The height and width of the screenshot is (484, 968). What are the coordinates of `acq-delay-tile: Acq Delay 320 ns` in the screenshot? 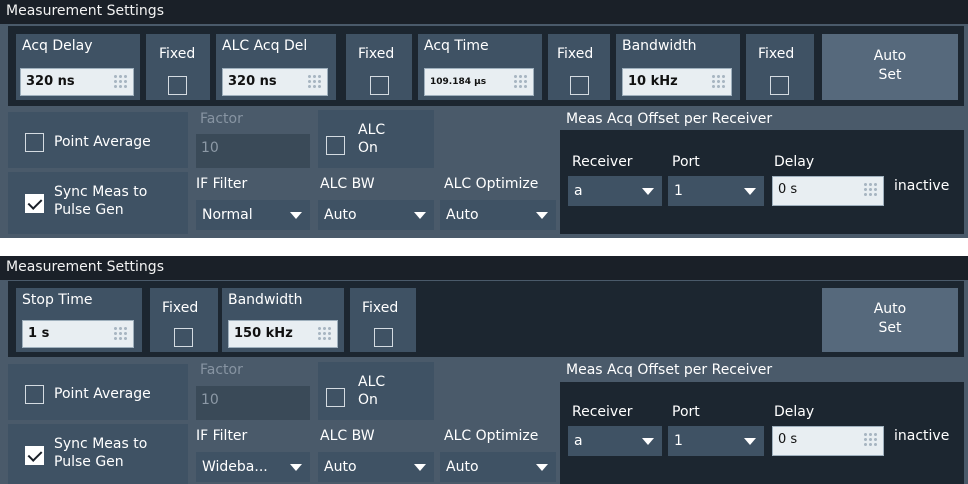 It's located at (78, 67).